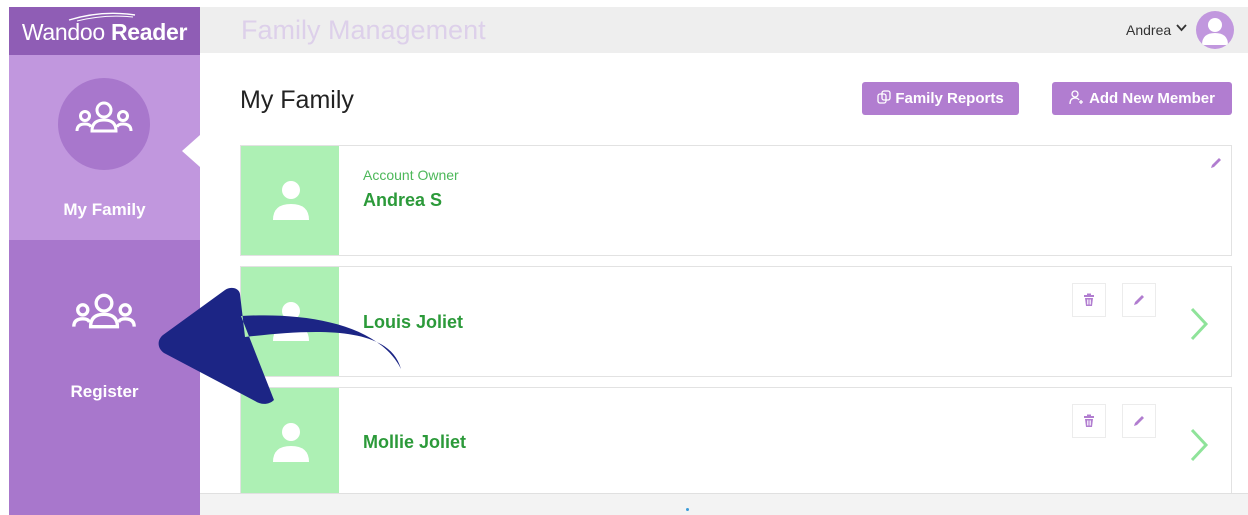  What do you see at coordinates (413, 322) in the screenshot?
I see `member-name: Louis Joliet` at bounding box center [413, 322].